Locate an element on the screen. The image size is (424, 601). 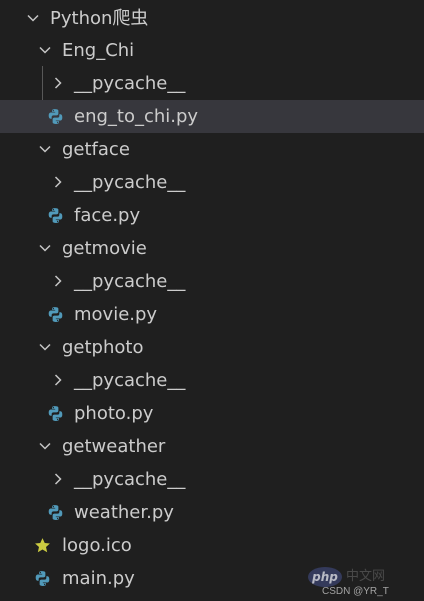
tree-item-label: weather.py is located at coordinates (124, 512).